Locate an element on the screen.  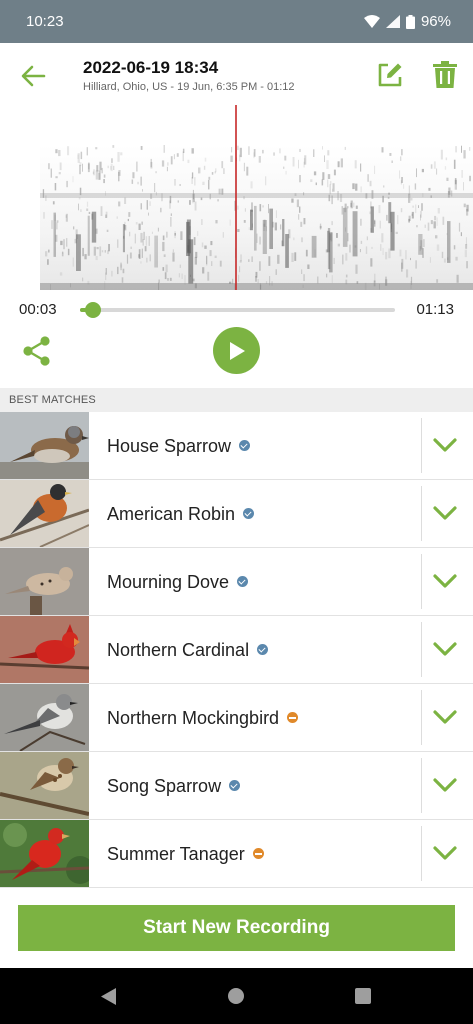
species-name: Mourning Dove is located at coordinates (178, 582).